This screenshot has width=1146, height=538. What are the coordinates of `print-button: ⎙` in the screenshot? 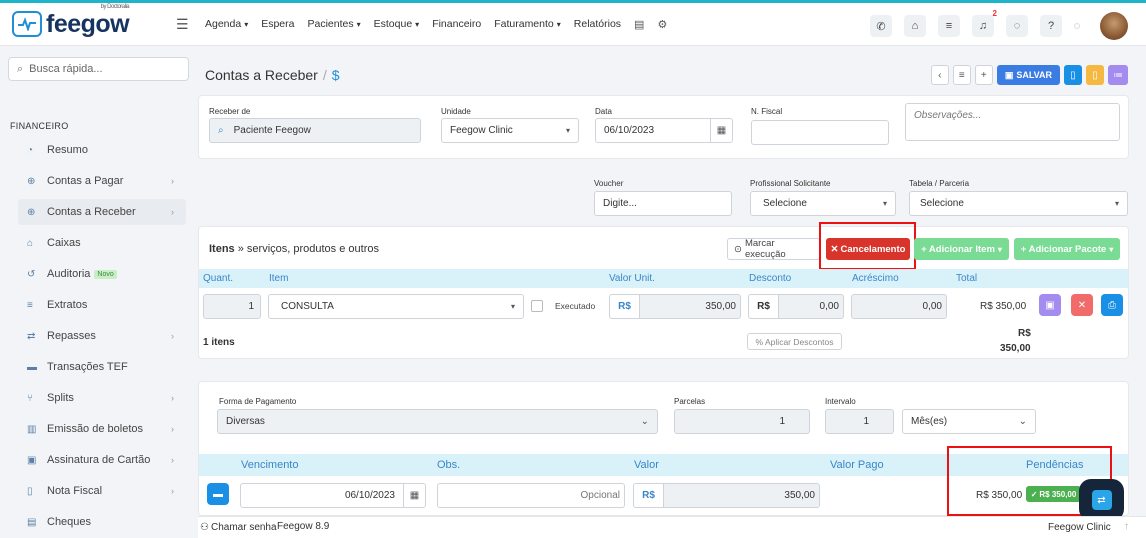 It's located at (1112, 305).